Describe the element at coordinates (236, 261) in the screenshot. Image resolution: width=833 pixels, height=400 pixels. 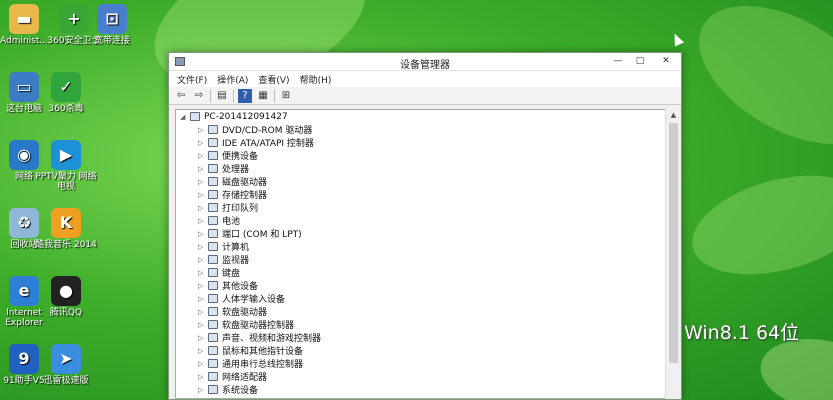
I see `device-category-label: 监视器` at that location.